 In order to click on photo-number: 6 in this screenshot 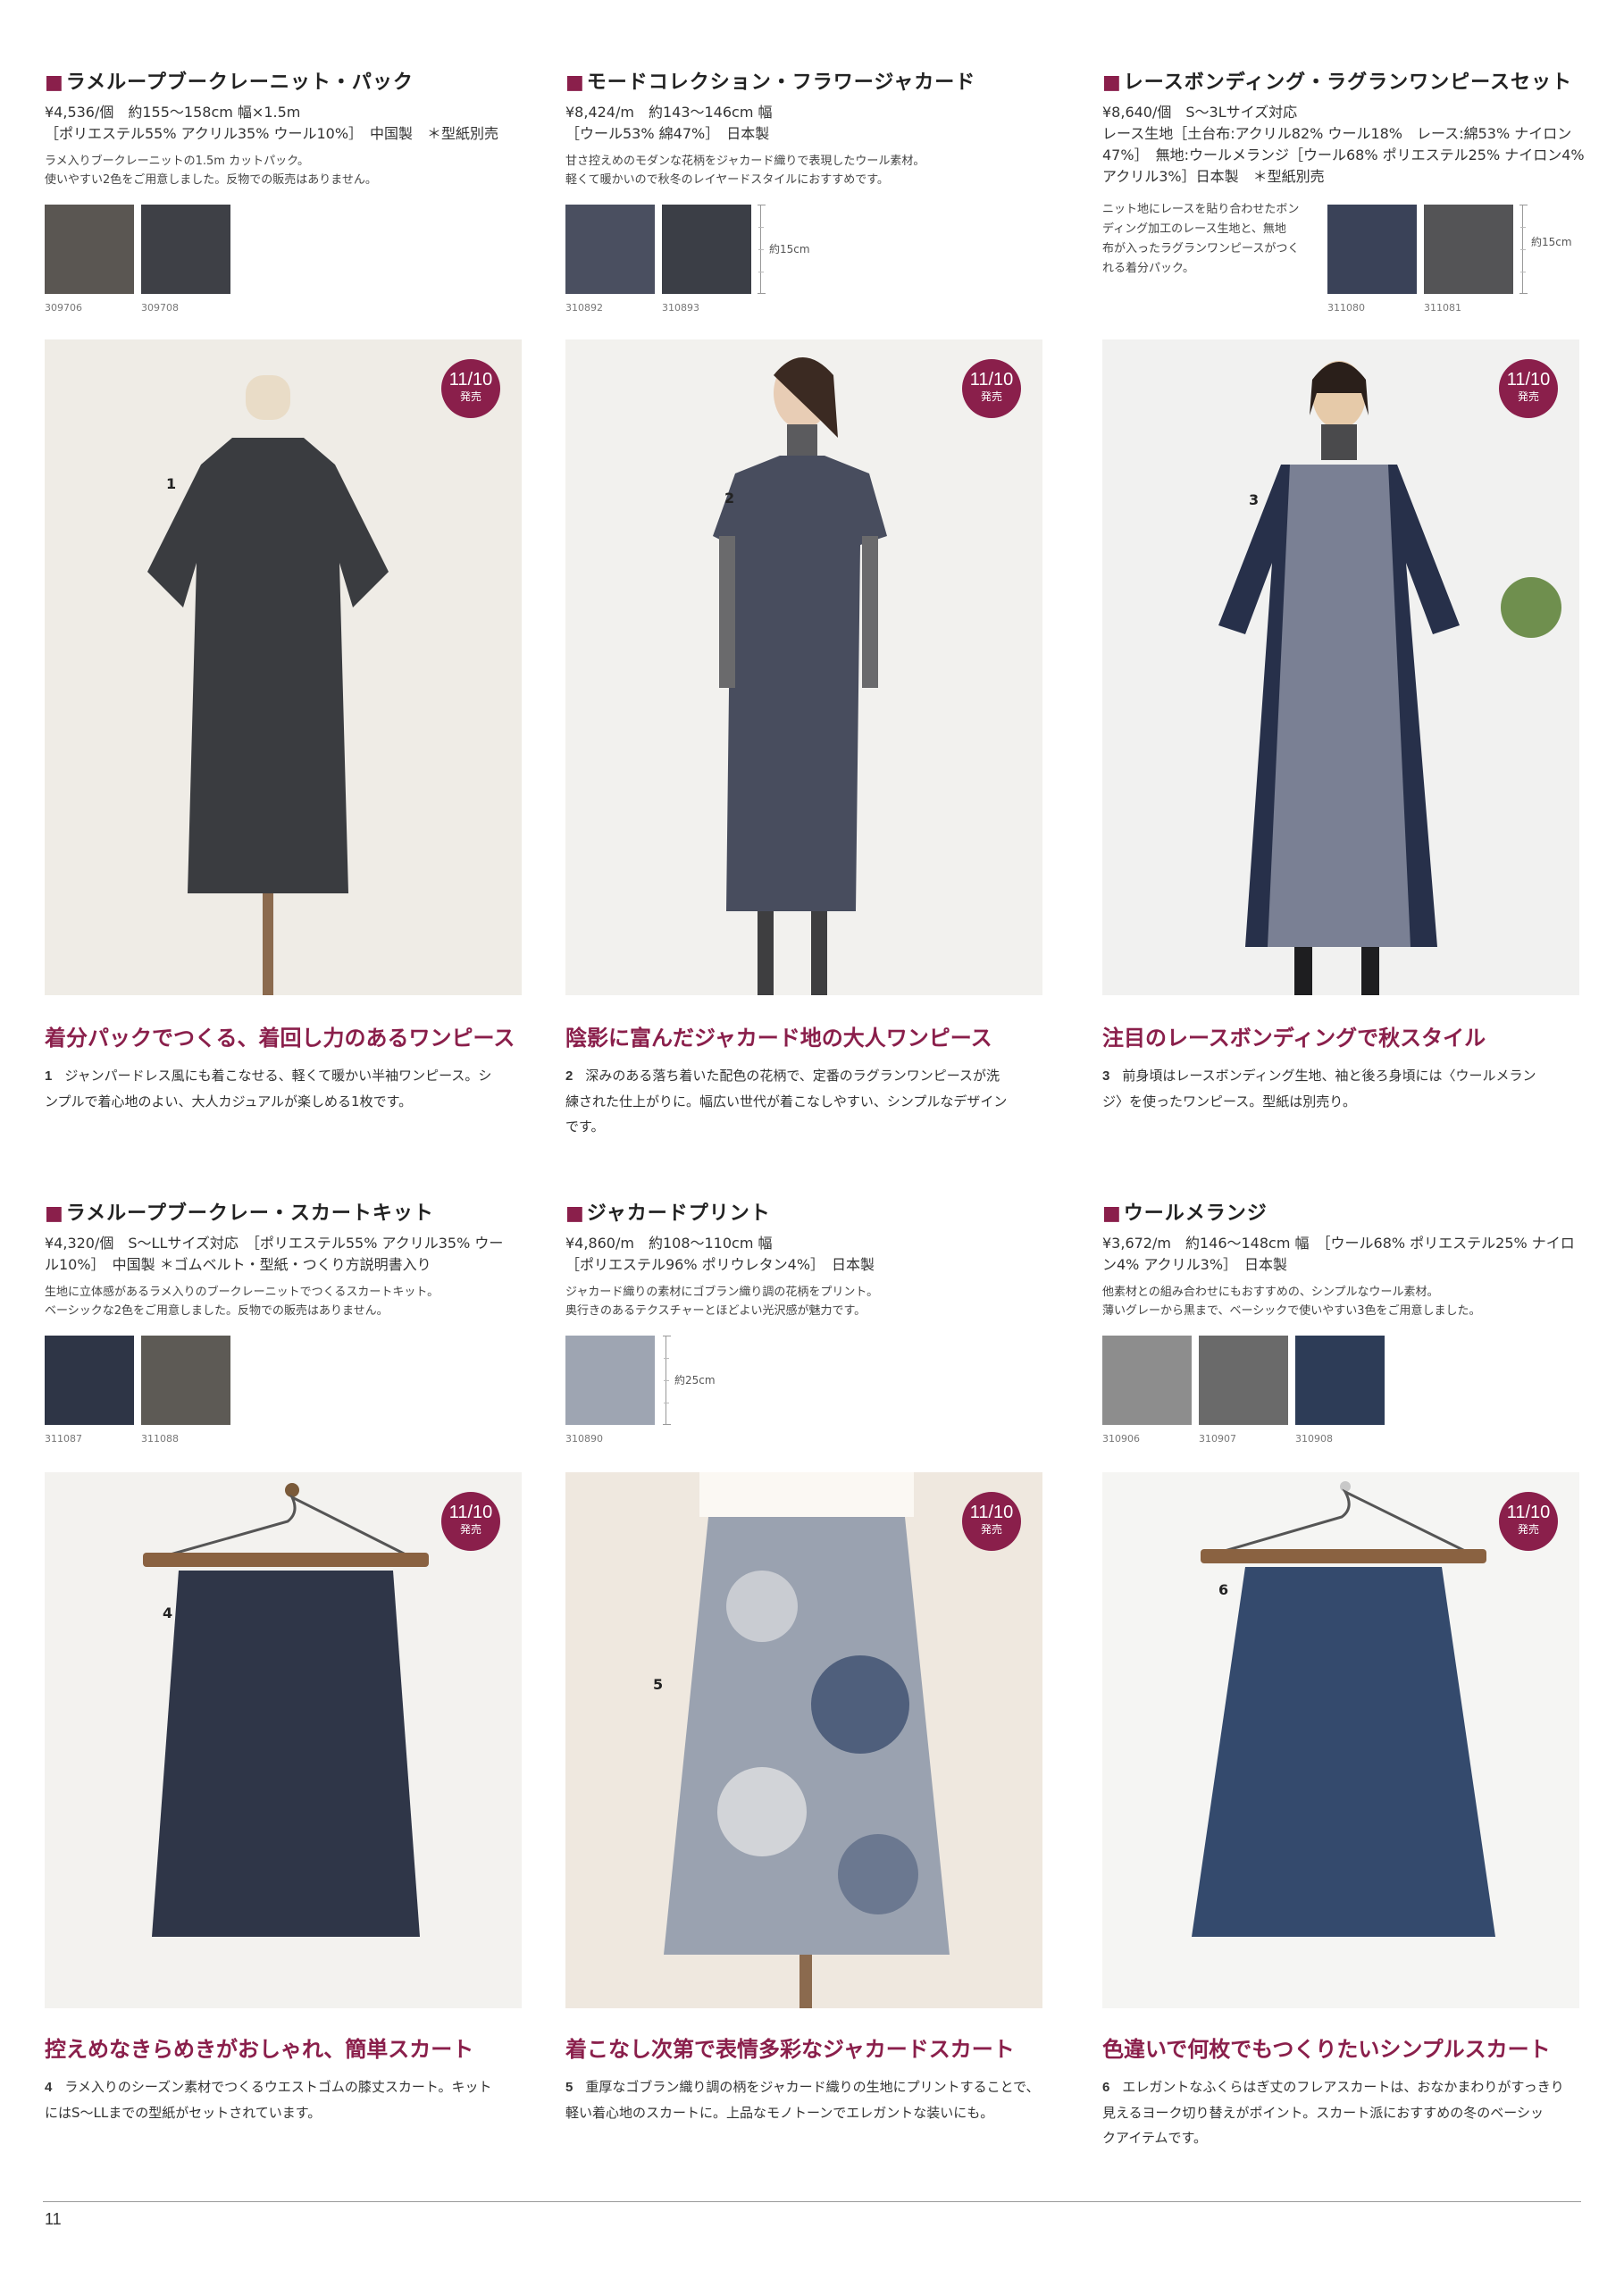, I will do `click(1223, 1589)`.